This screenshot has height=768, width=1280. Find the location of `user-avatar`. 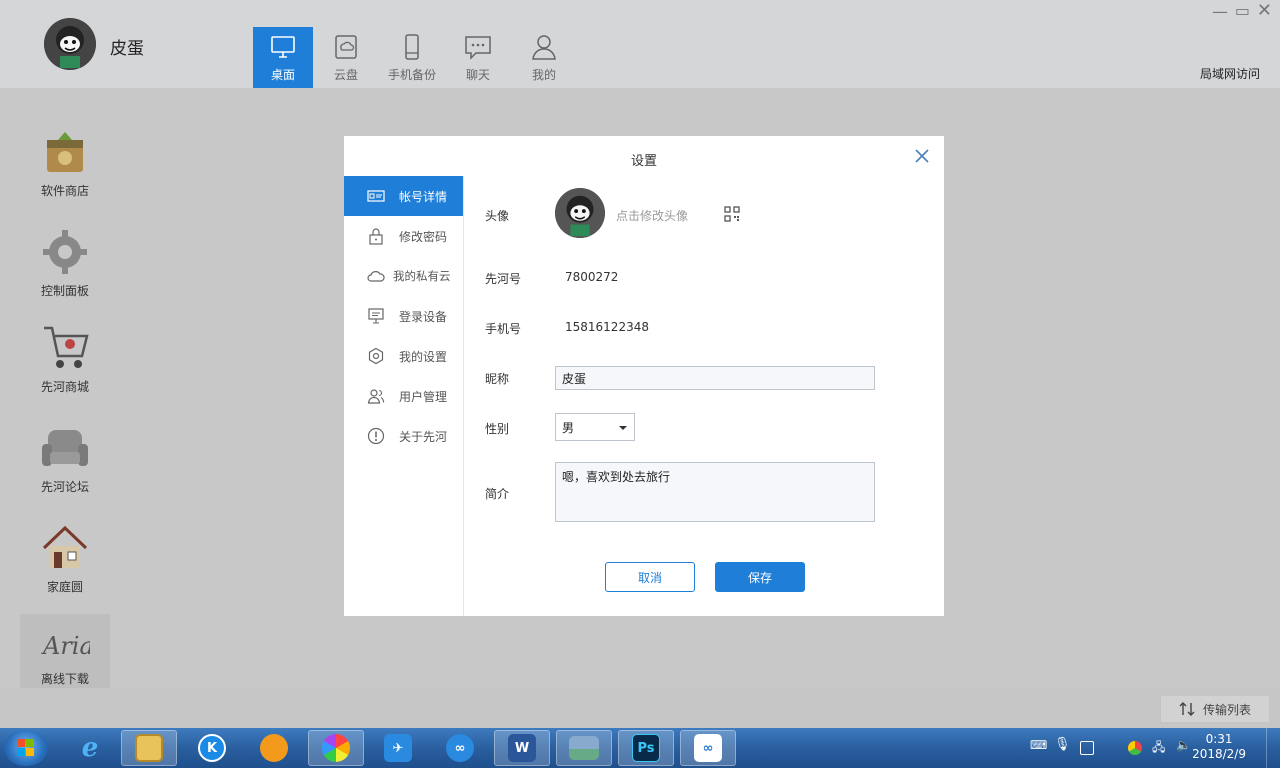

user-avatar is located at coordinates (70, 44).